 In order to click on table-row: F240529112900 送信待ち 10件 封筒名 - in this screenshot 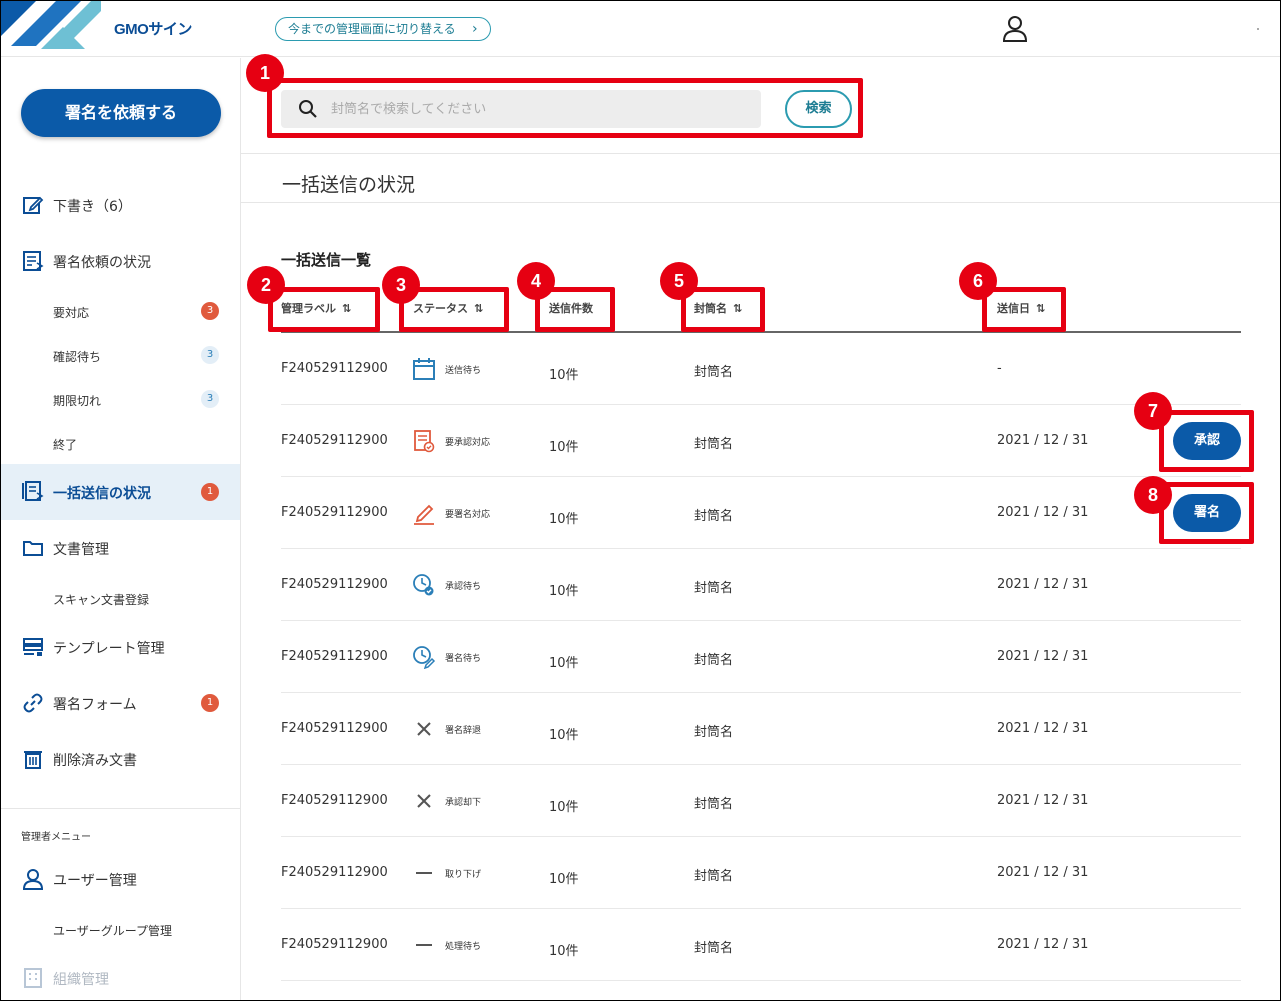, I will do `click(761, 369)`.